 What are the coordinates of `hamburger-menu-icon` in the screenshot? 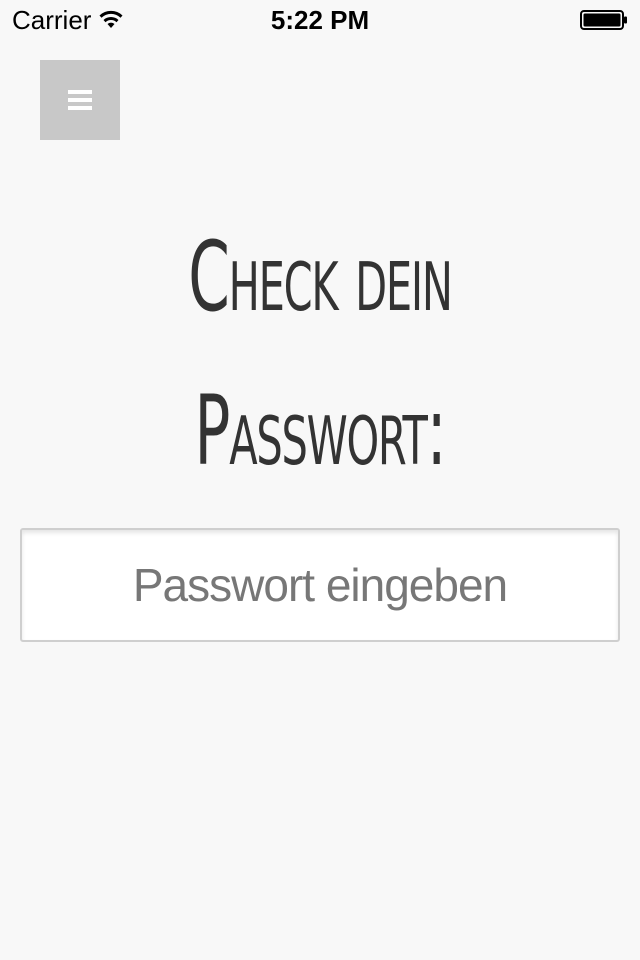 It's located at (80, 100).